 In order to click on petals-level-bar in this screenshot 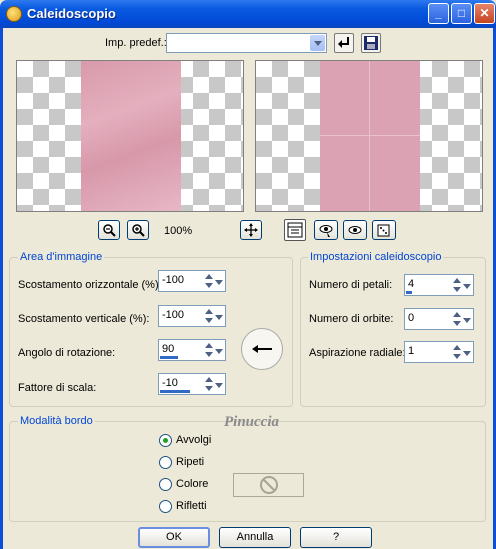, I will do `click(409, 292)`.